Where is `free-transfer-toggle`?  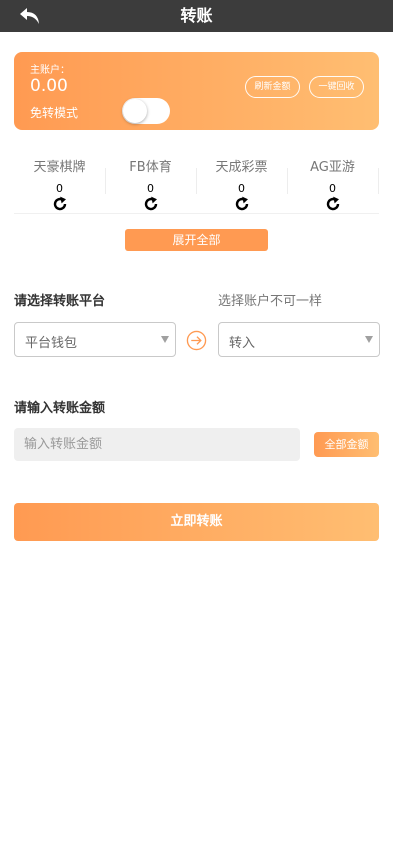
free-transfer-toggle is located at coordinates (146, 111).